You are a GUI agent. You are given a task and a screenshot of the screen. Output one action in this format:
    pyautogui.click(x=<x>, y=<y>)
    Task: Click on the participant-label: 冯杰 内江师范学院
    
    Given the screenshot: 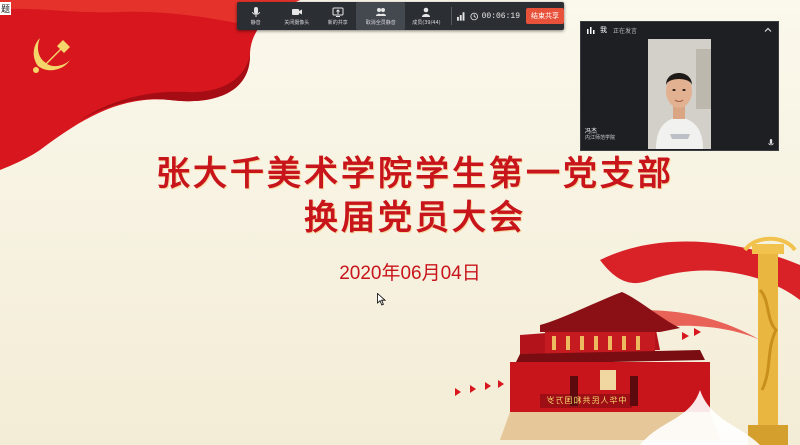 What is the action you would take?
    pyautogui.click(x=600, y=135)
    